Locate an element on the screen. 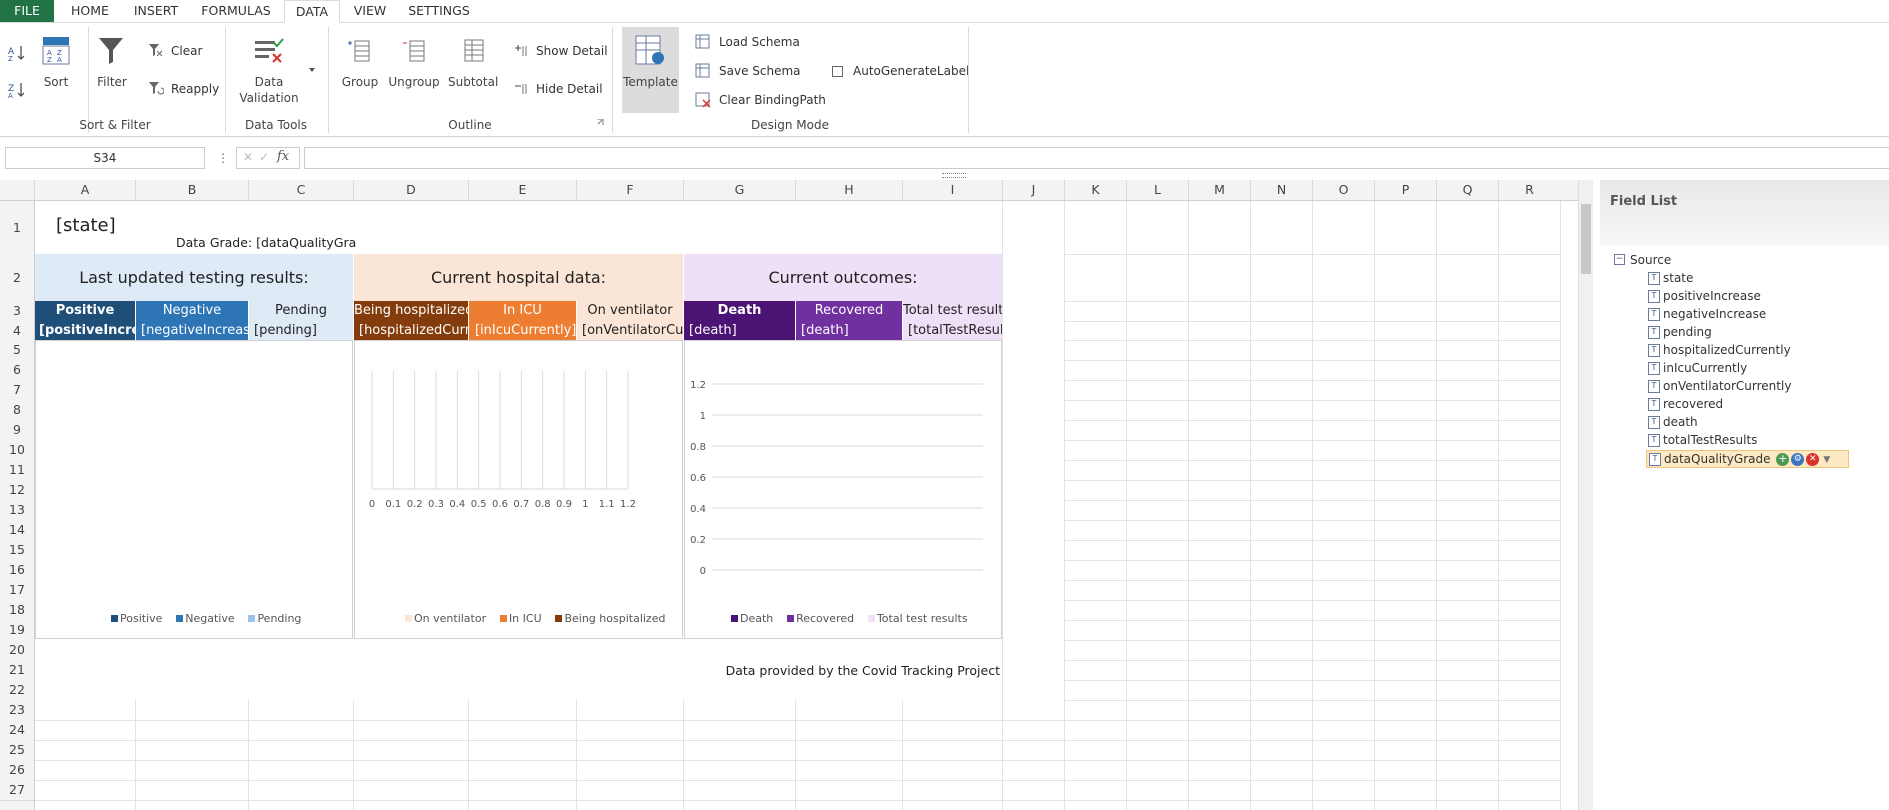 Image resolution: width=1889 pixels, height=810 pixels. column-header: O is located at coordinates (1344, 190).